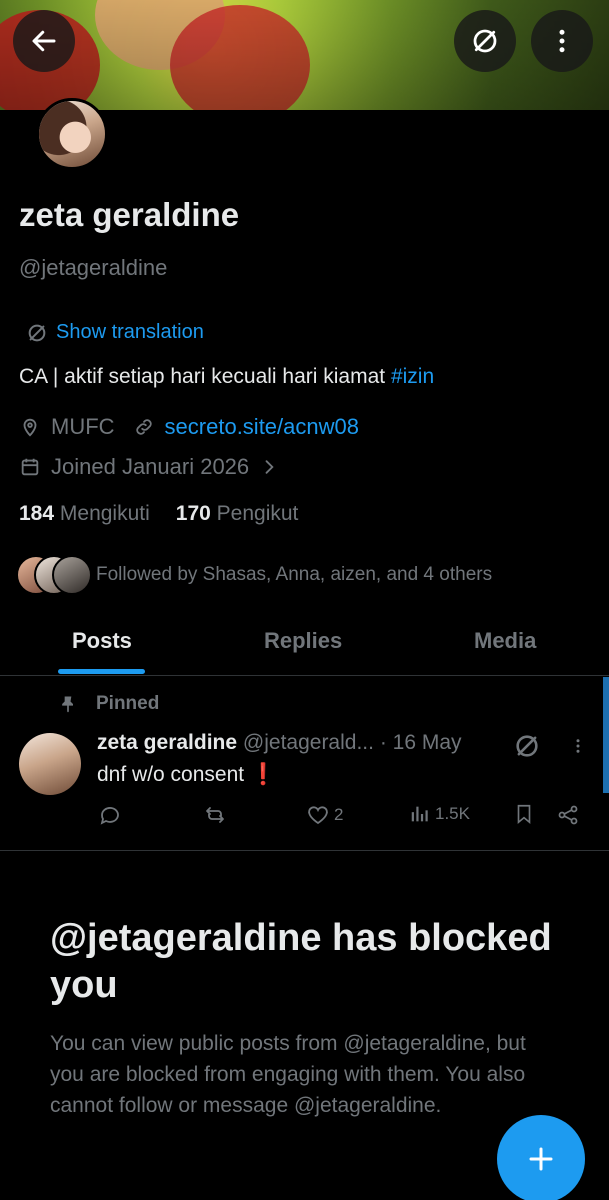  I want to click on compose-button, so click(541, 1157).